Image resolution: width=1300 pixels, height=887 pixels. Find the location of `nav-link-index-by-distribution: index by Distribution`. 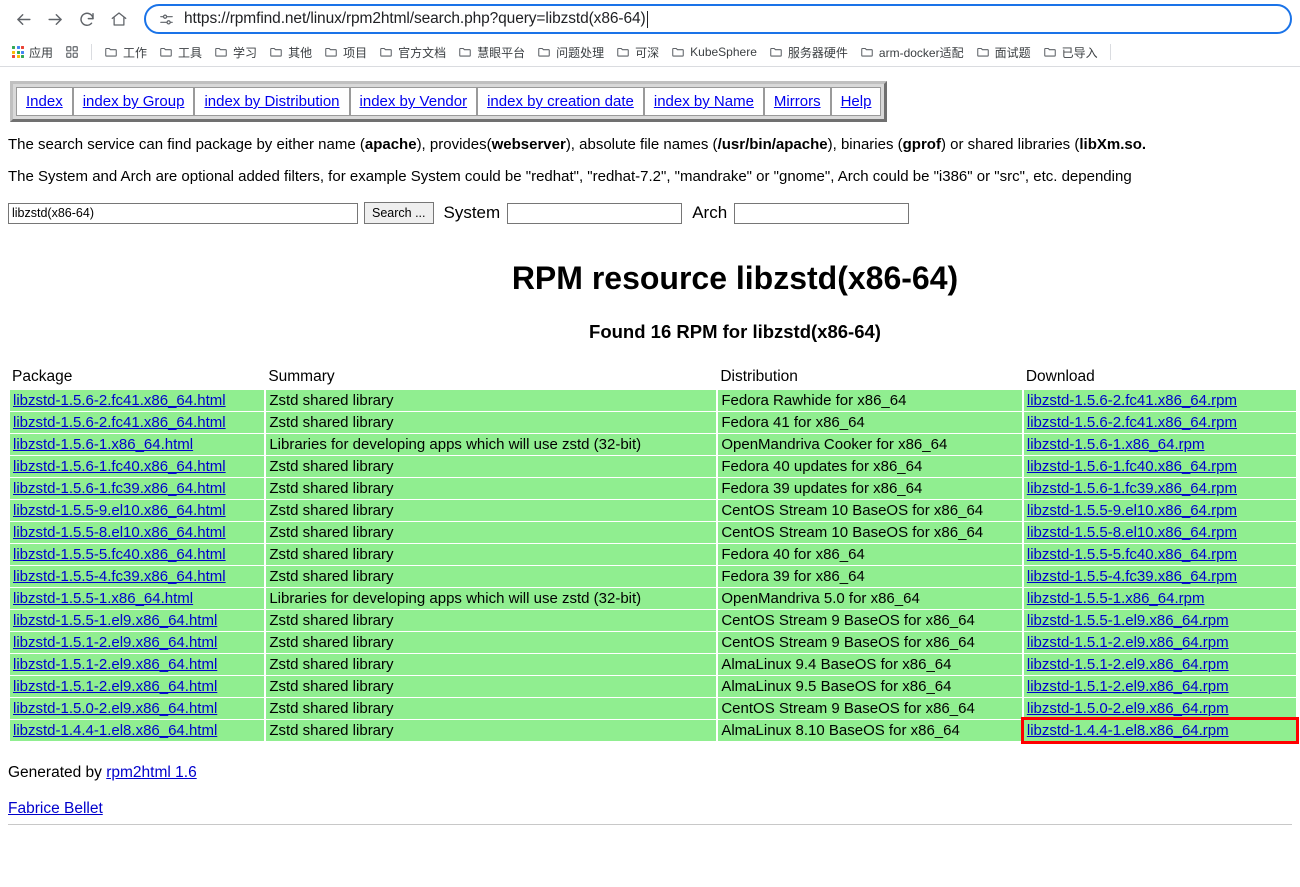

nav-link-index-by-distribution: index by Distribution is located at coordinates (271, 101).